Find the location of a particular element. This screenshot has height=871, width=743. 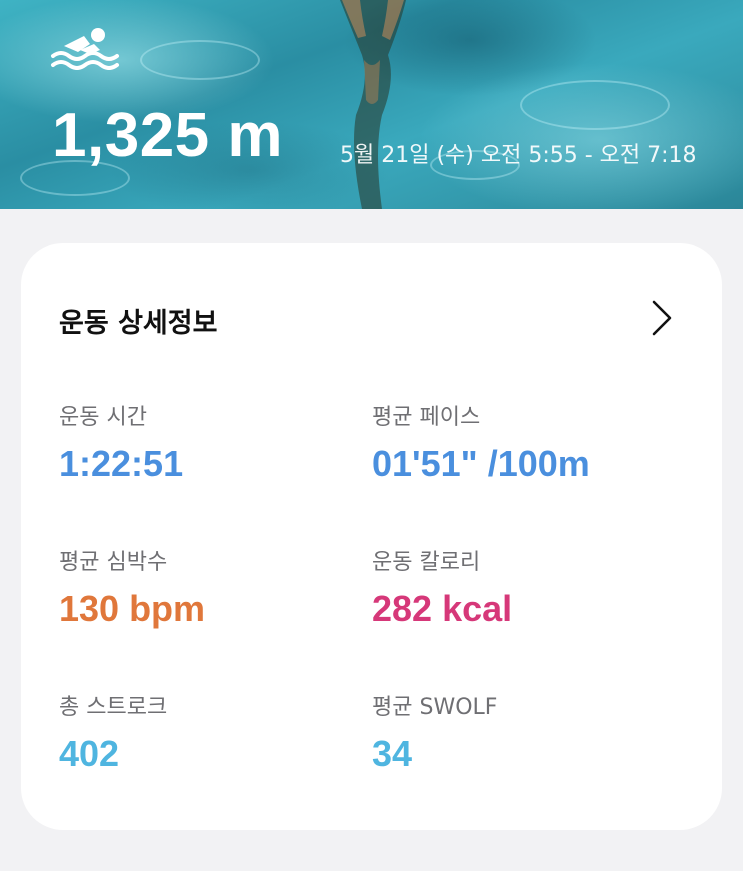

stat-label: 평균 페이스 is located at coordinates (426, 417).